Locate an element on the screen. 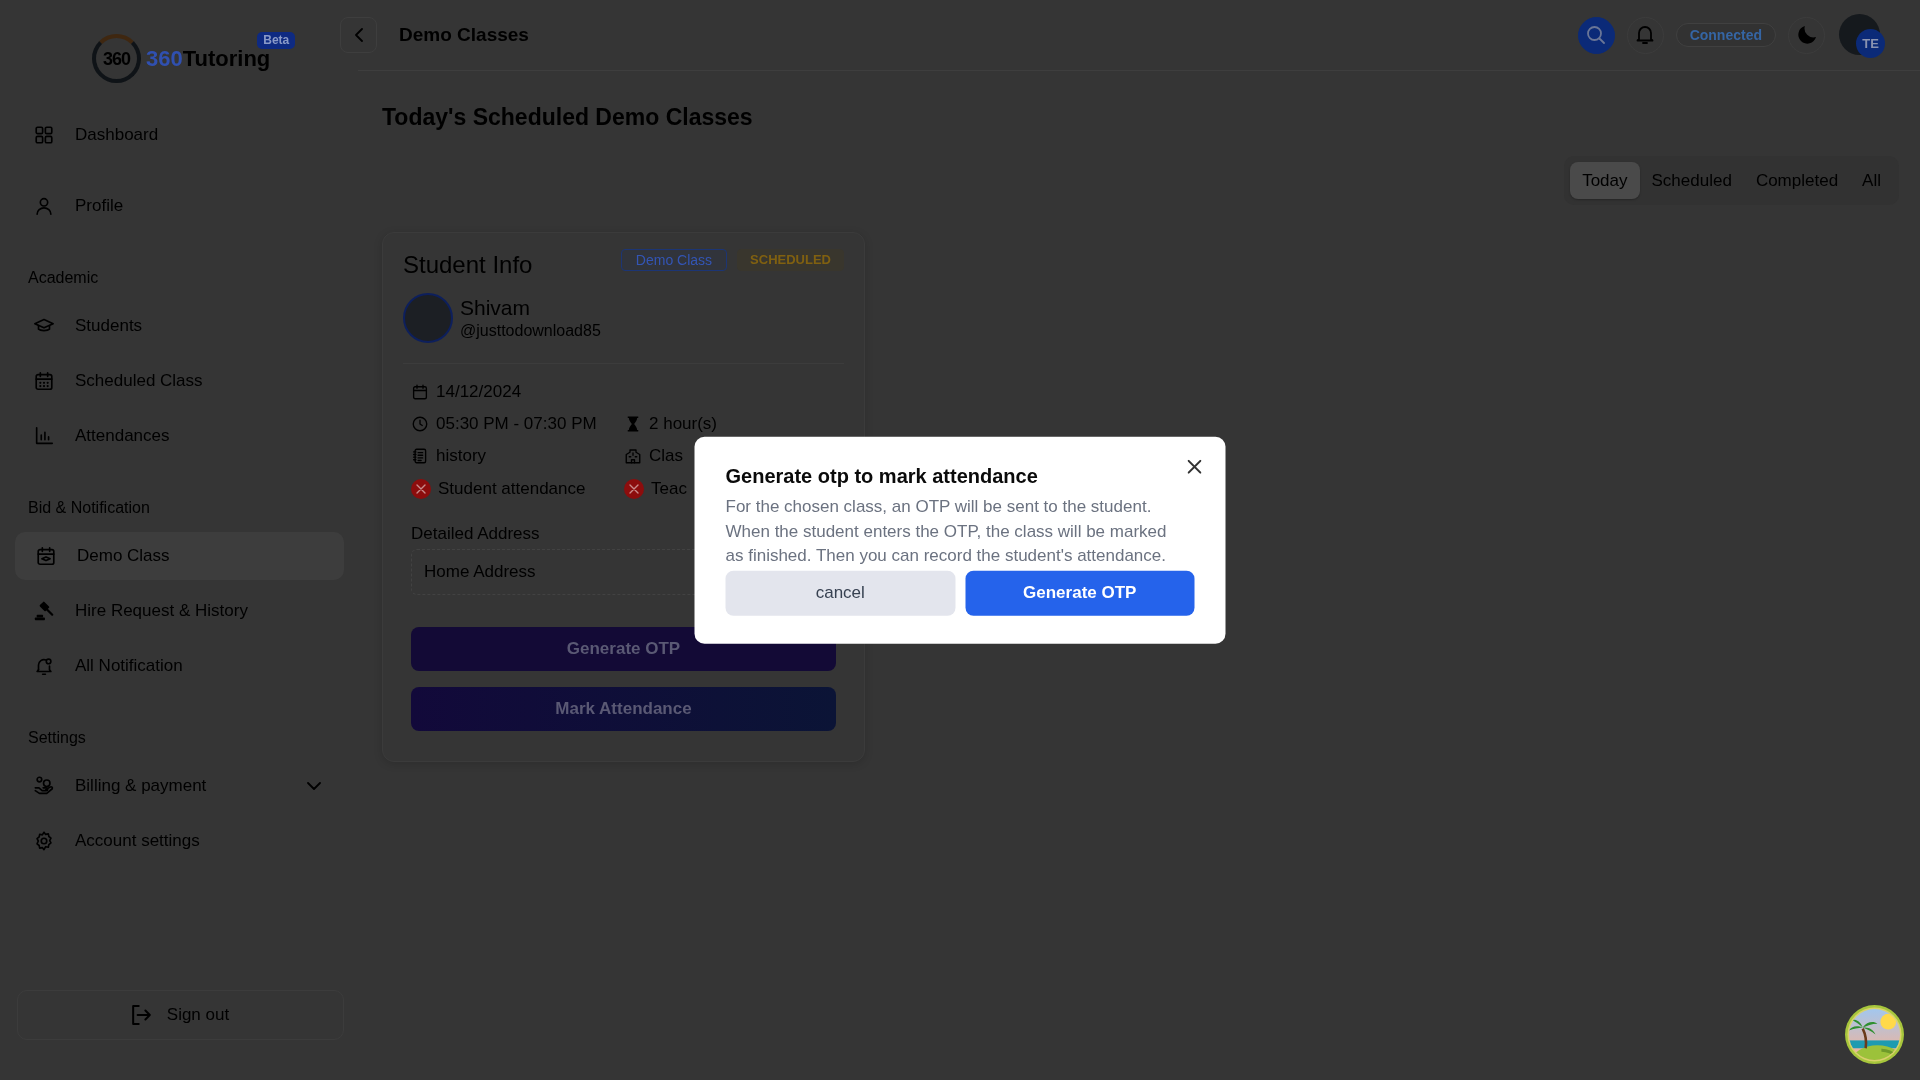 This screenshot has width=1920, height=1080. dialog-title: Generate otp to mark attendance is located at coordinates (882, 476).